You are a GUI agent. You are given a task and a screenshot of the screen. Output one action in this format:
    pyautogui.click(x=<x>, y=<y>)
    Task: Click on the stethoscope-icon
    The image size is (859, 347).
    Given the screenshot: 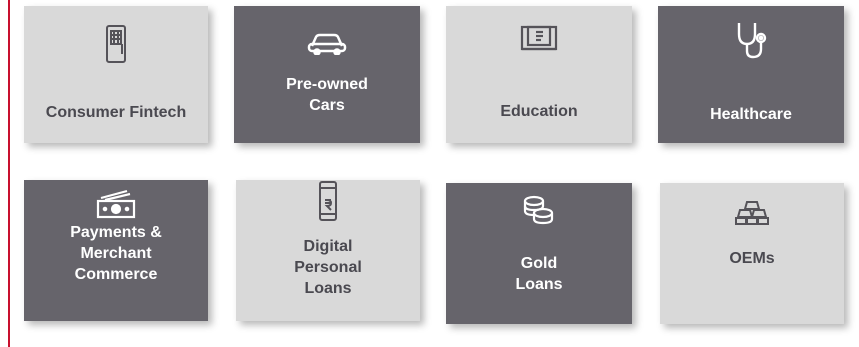 What is the action you would take?
    pyautogui.click(x=751, y=40)
    